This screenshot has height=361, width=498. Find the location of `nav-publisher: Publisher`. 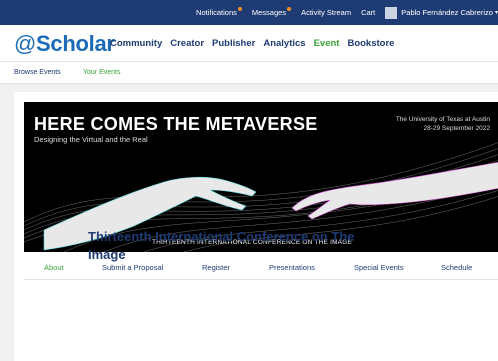

nav-publisher: Publisher is located at coordinates (233, 43).